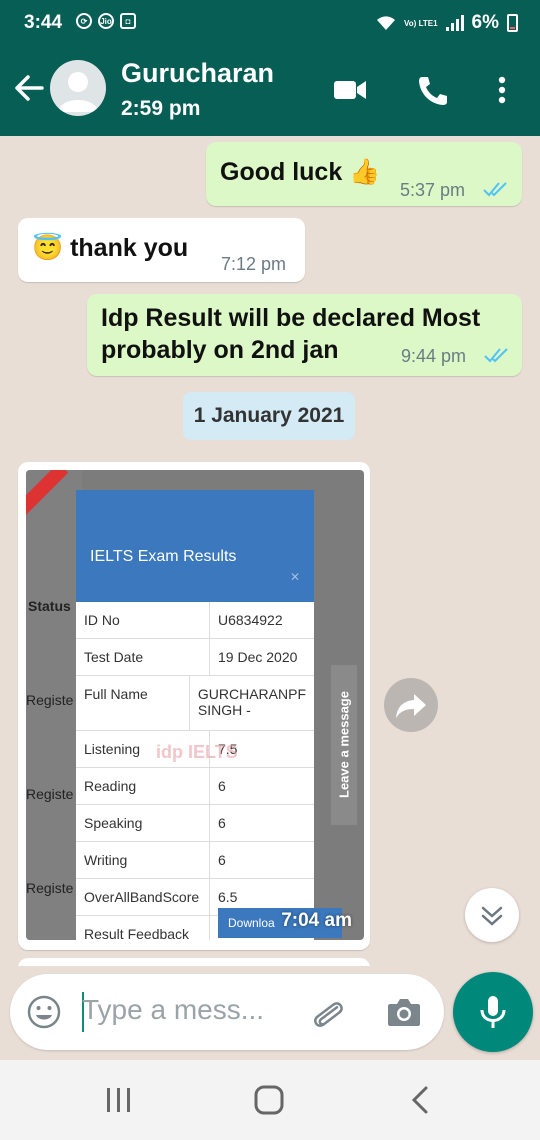 This screenshot has height=1140, width=540. What do you see at coordinates (110, 248) in the screenshot?
I see `message-text: 😇 thank you` at bounding box center [110, 248].